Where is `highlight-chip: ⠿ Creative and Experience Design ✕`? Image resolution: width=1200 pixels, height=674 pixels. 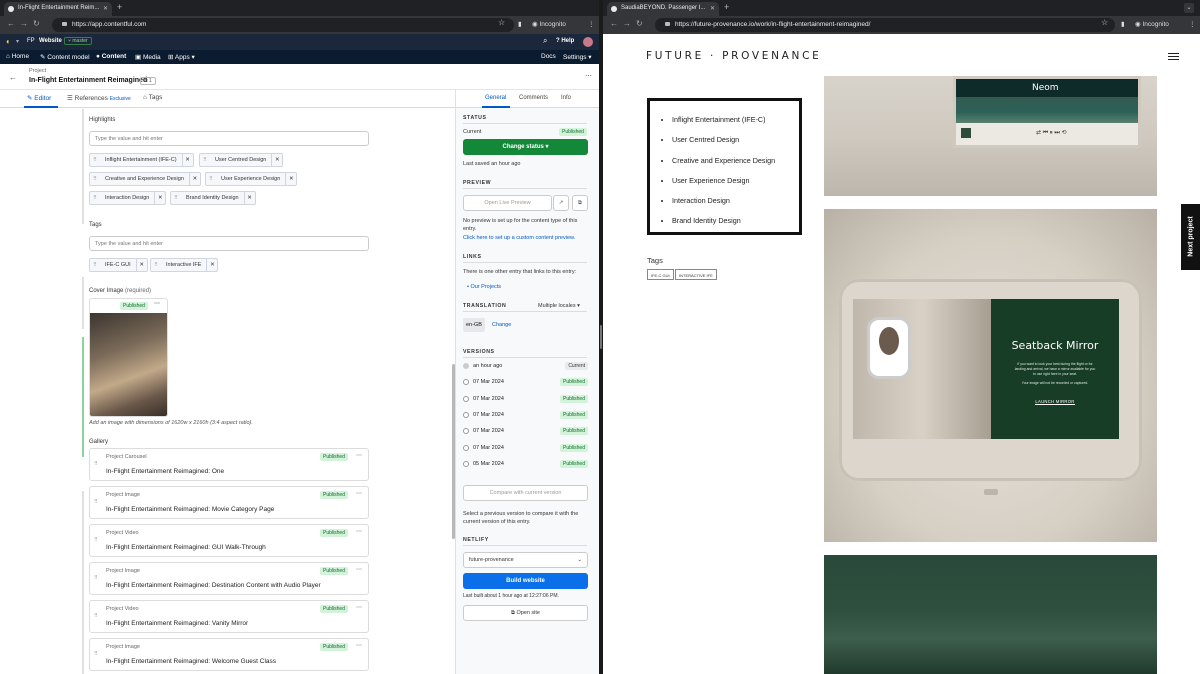
highlight-chip: ⠿ Creative and Experience Design ✕ is located at coordinates (145, 179).